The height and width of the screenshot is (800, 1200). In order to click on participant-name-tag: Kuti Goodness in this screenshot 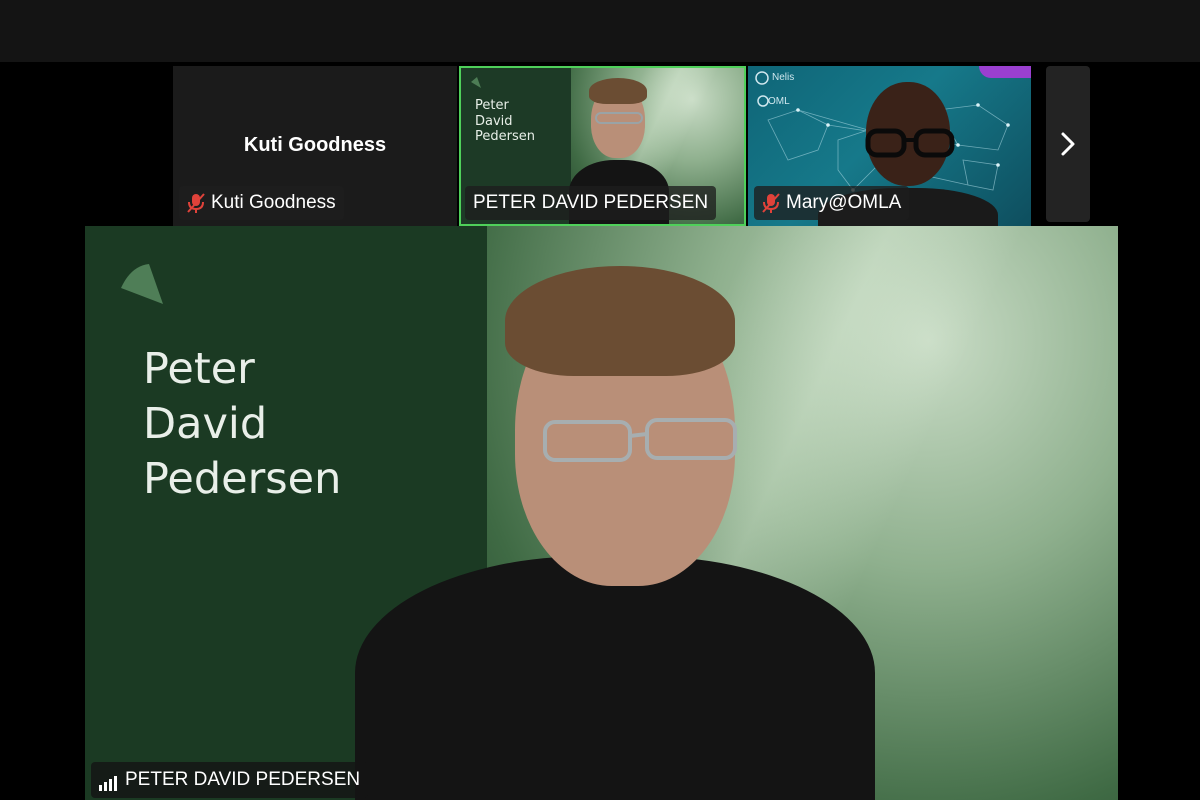, I will do `click(261, 203)`.